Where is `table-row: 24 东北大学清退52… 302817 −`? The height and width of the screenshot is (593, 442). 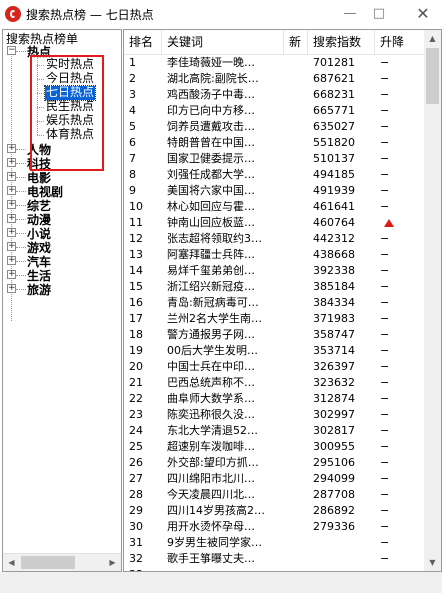
table-row: 24 东北大学清退52… 302817 − is located at coordinates (274, 431).